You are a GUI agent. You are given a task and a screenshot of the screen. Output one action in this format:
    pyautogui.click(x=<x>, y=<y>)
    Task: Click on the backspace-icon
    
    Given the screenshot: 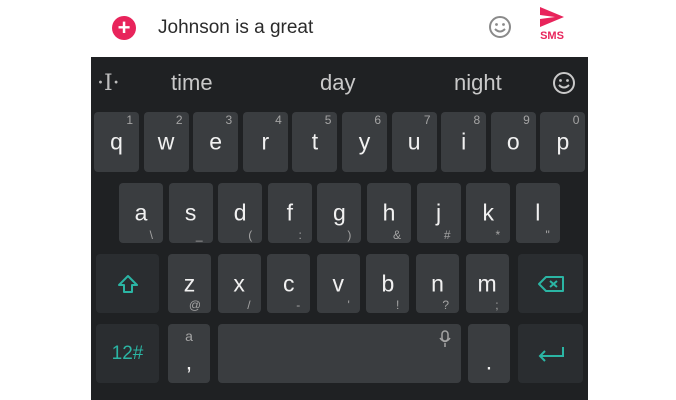 What is the action you would take?
    pyautogui.click(x=550, y=283)
    